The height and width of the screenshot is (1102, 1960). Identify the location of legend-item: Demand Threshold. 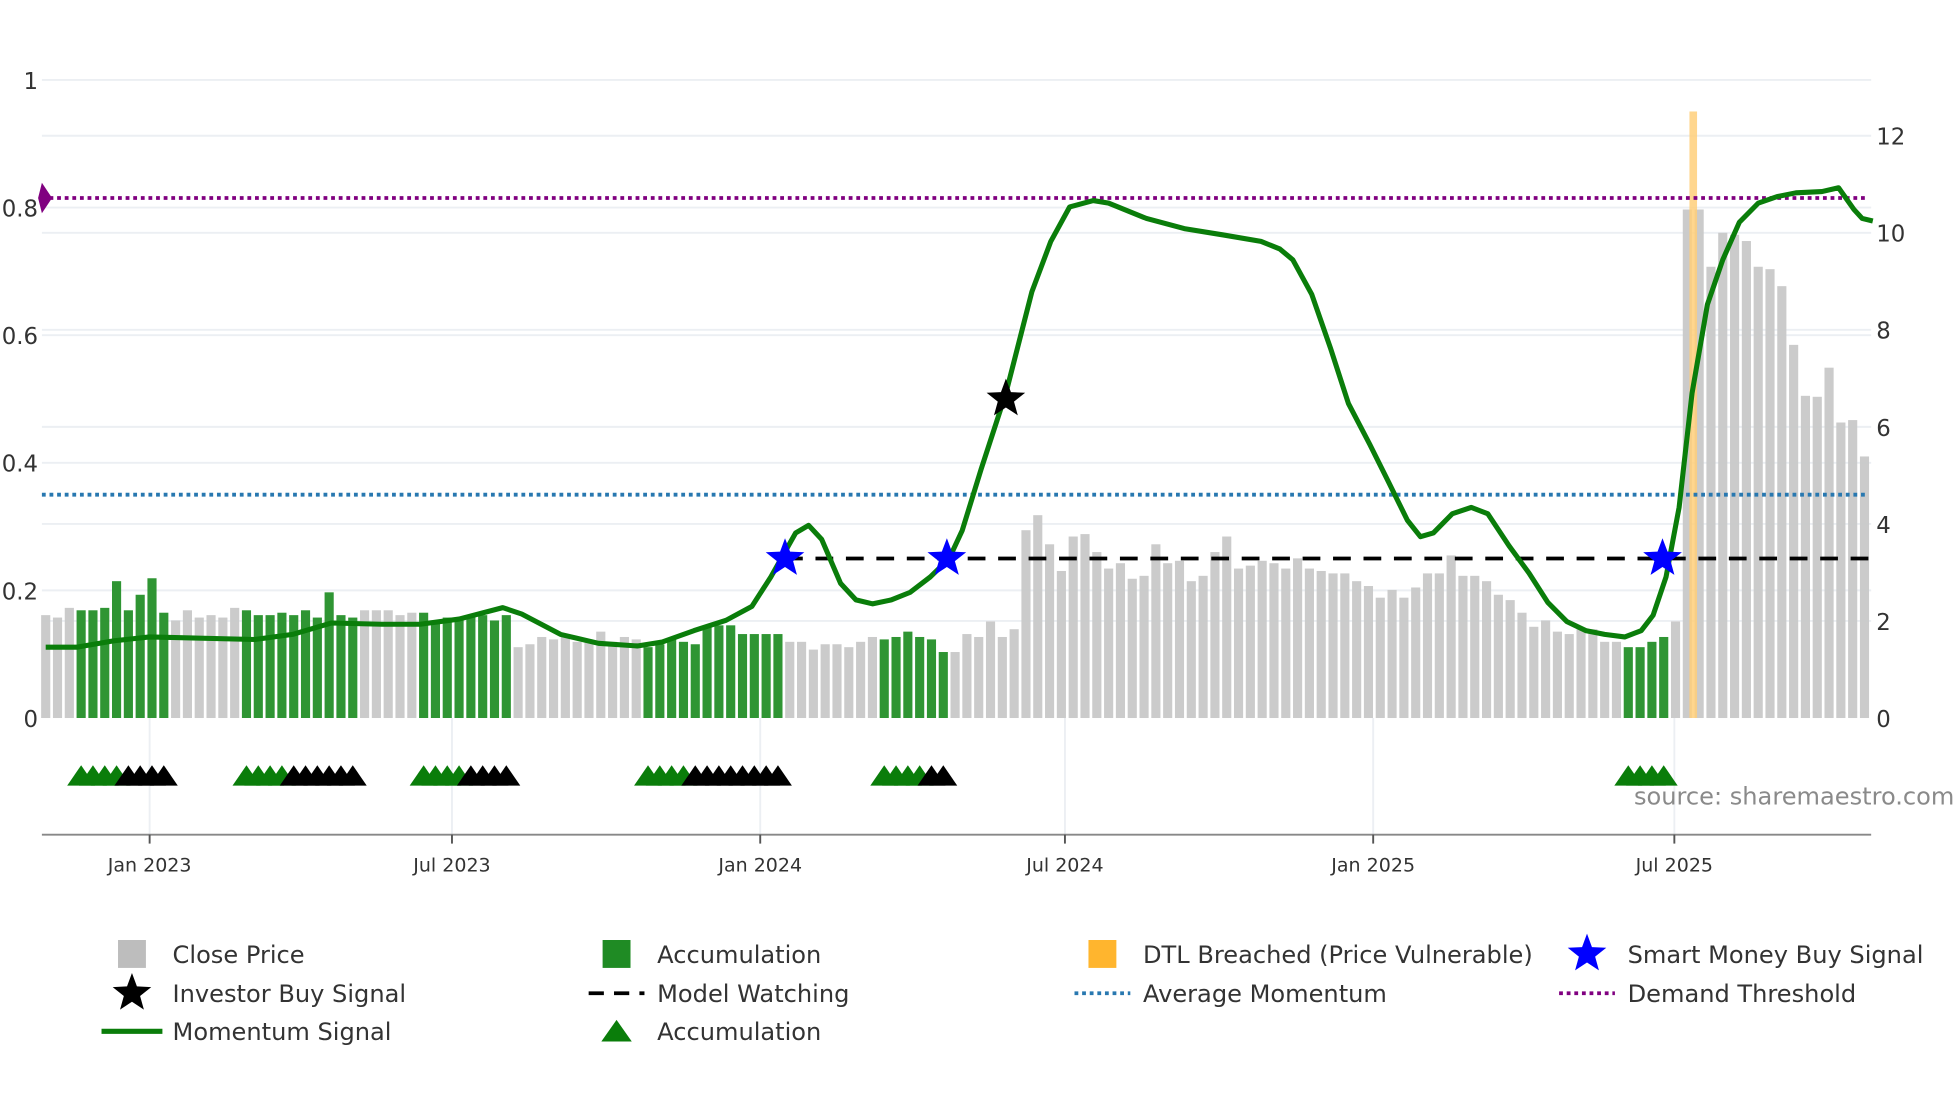
(1707, 994).